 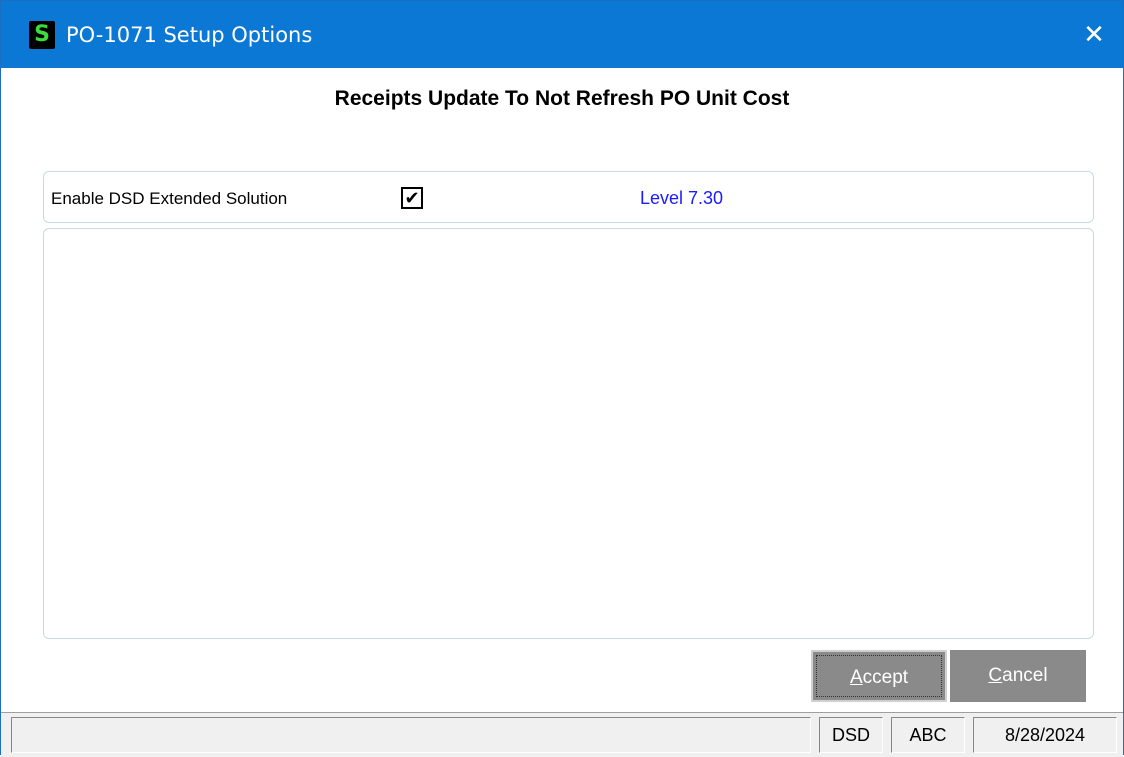 I want to click on status-bar: DSD ABC 8/28/2024, so click(x=562, y=734).